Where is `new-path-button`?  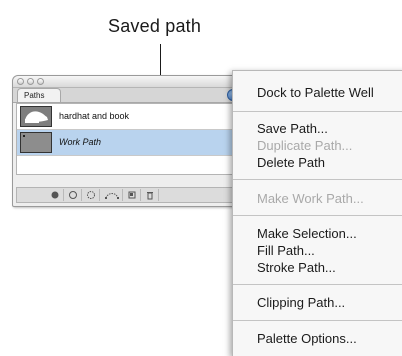
new-path-button is located at coordinates (132, 195).